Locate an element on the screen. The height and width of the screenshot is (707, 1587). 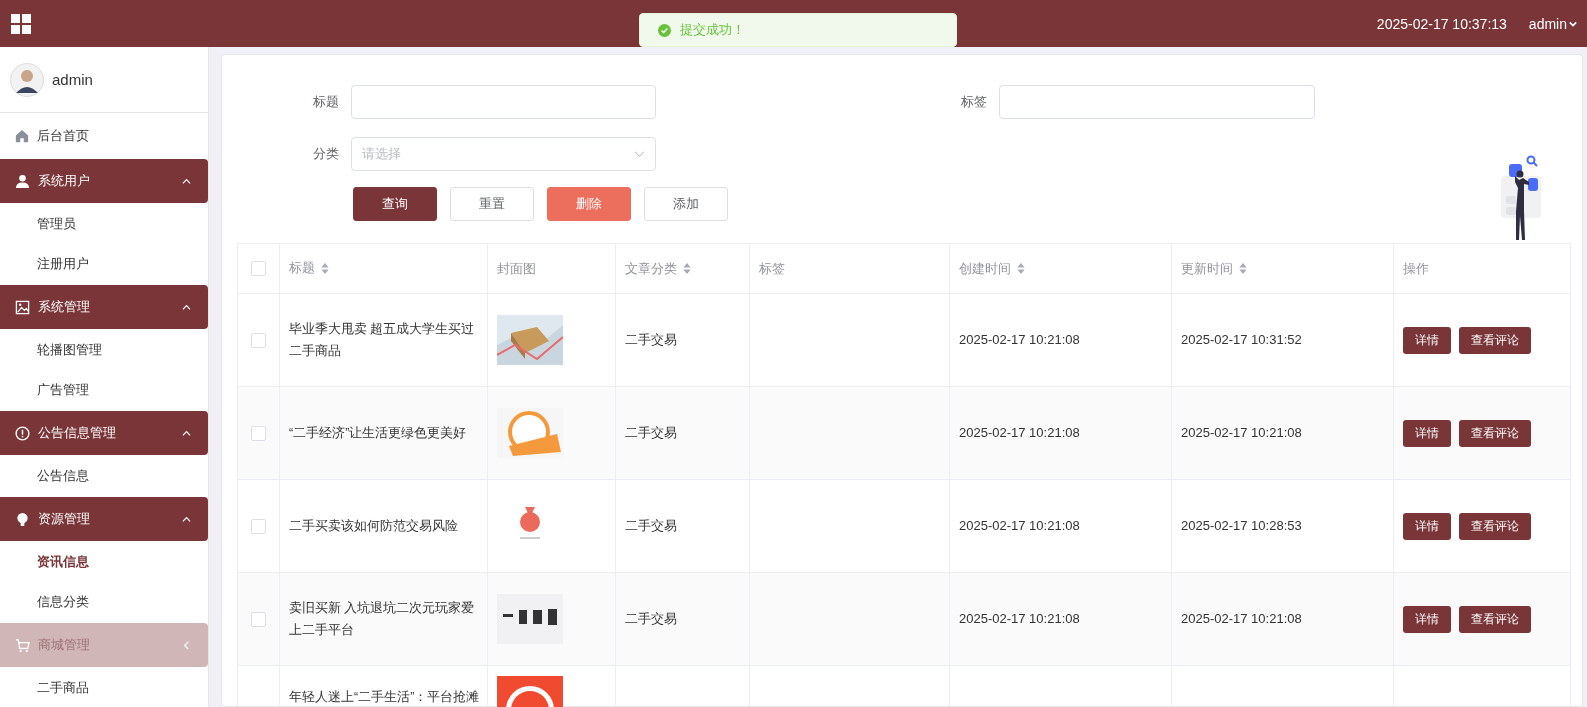
title-cell-text: 二手买卖该如何防范交易风险 is located at coordinates (373, 526).